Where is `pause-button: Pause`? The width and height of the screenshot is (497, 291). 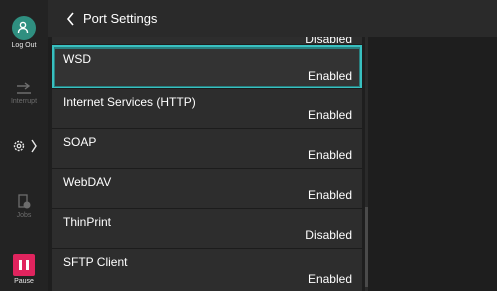
pause-button: Pause is located at coordinates (24, 269).